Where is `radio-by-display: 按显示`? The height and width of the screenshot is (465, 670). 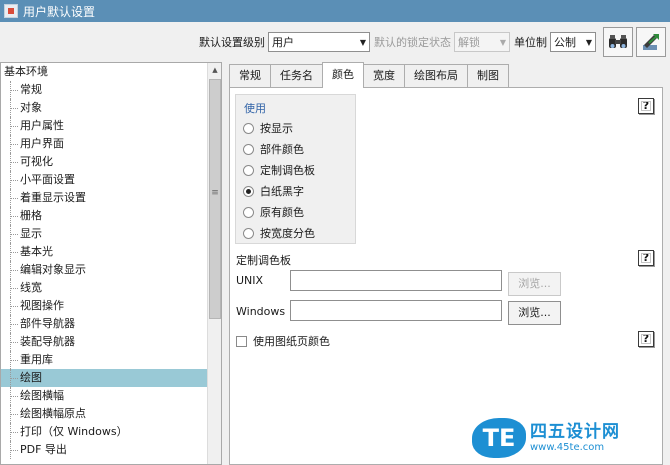
radio-by-display: 按显示 is located at coordinates (268, 128).